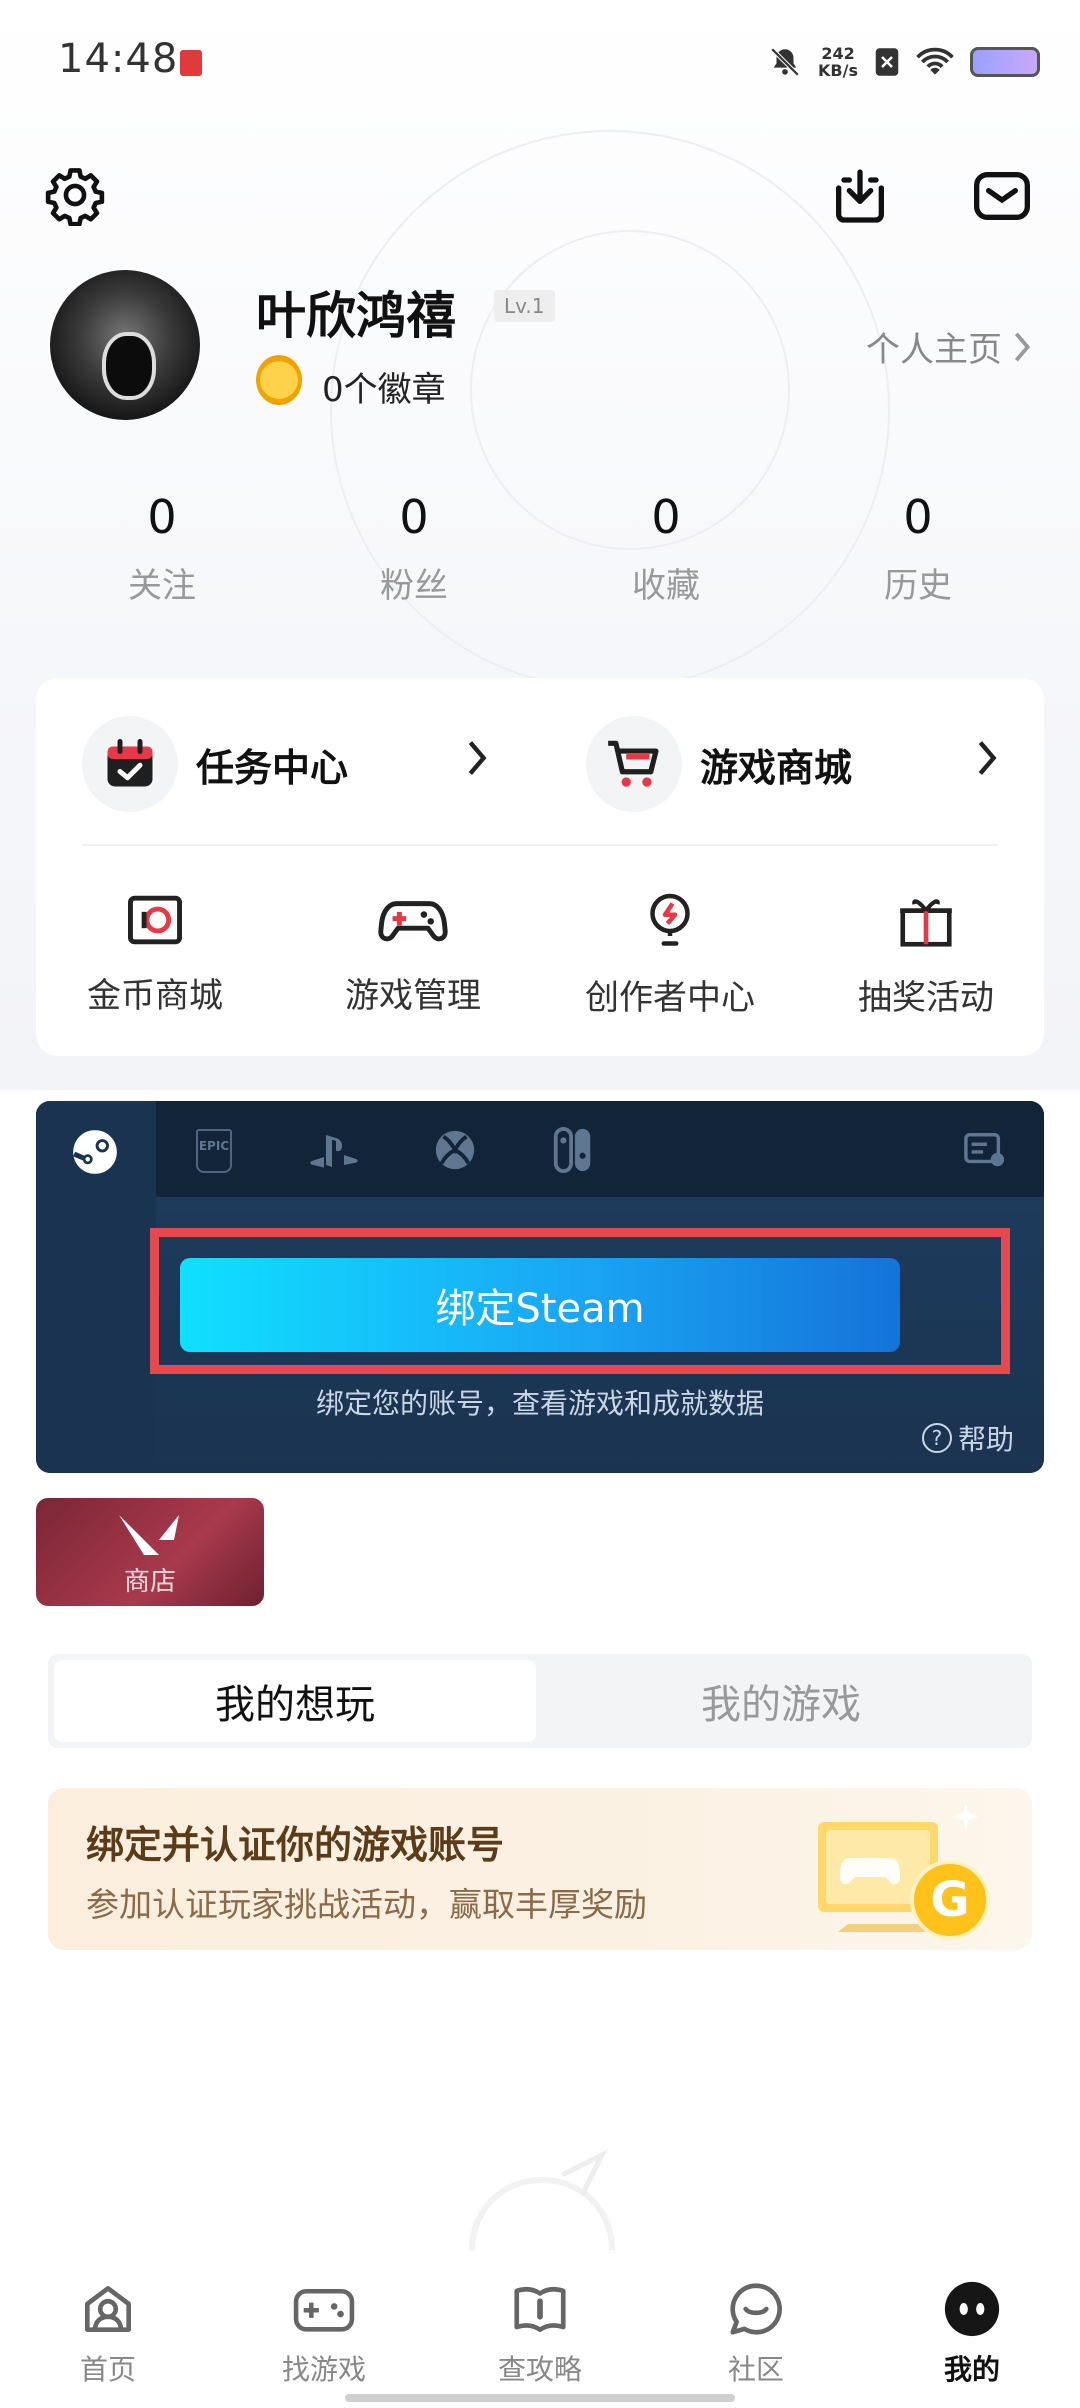 This screenshot has width=1080, height=2408. I want to click on task-center-entry: 任务中心, so click(292, 764).